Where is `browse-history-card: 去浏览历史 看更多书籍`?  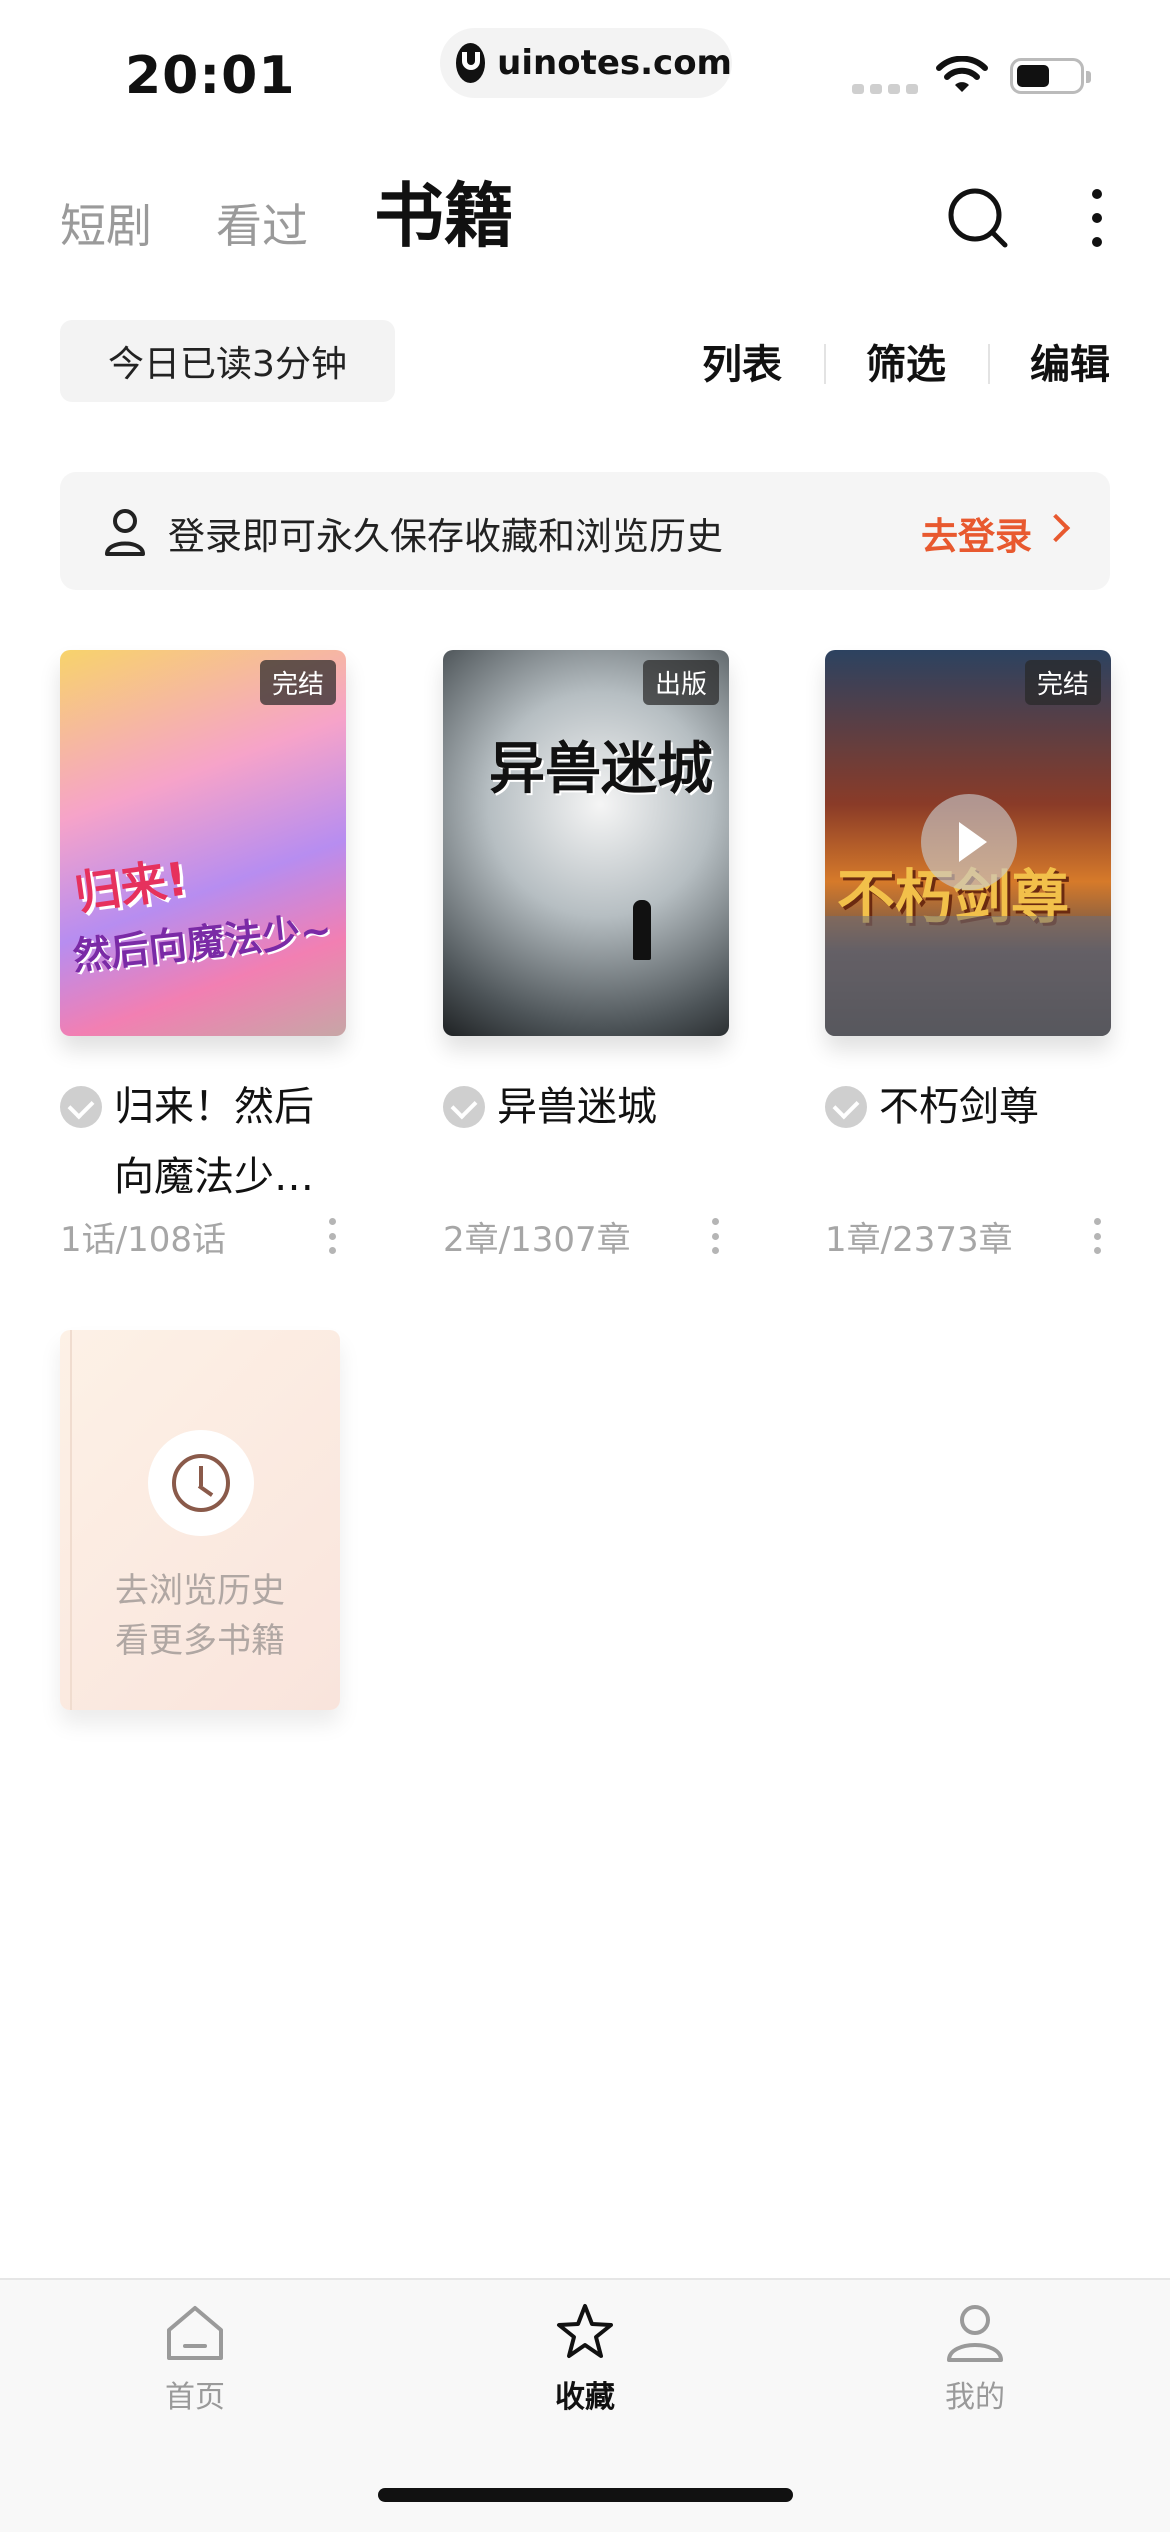 browse-history-card: 去浏览历史 看更多书籍 is located at coordinates (200, 1520).